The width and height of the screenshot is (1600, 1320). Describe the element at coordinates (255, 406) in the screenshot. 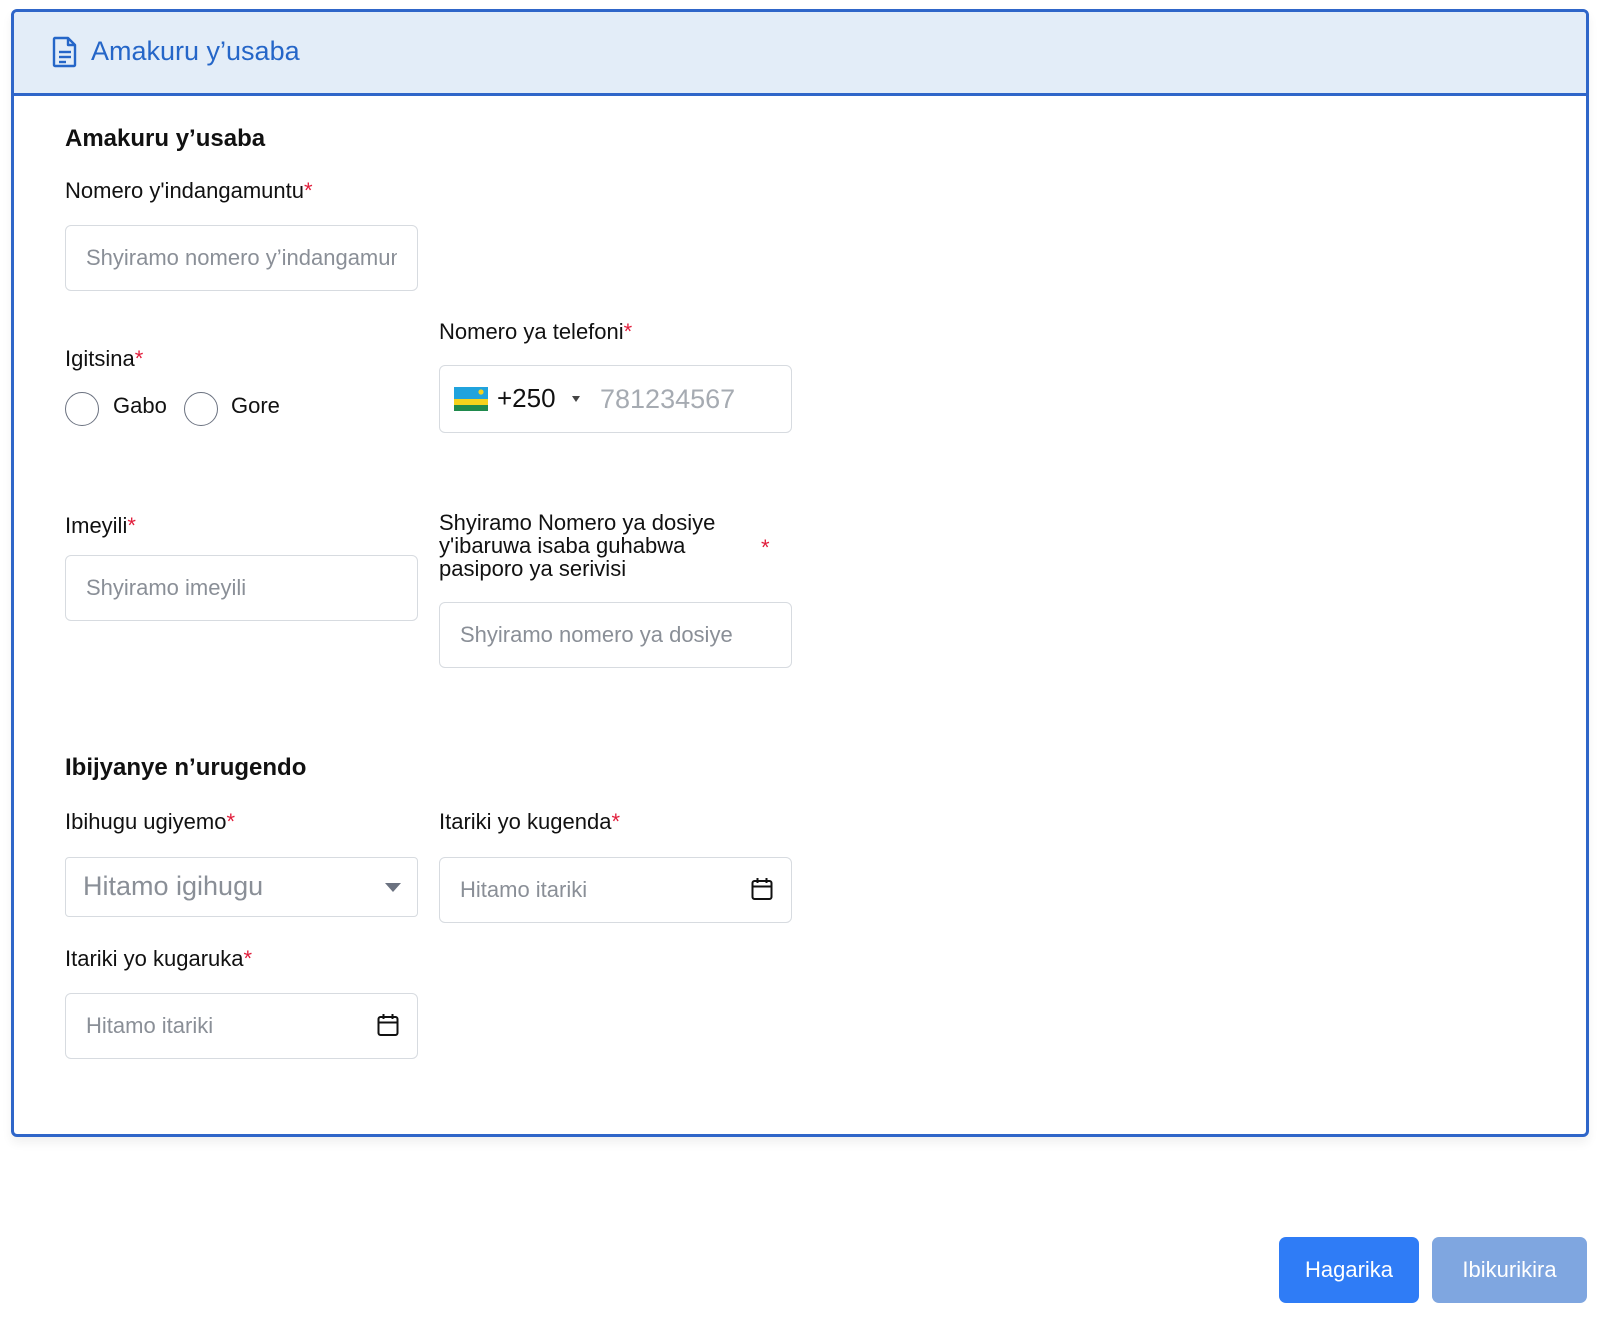

I see `gender-female-label: Gore` at that location.